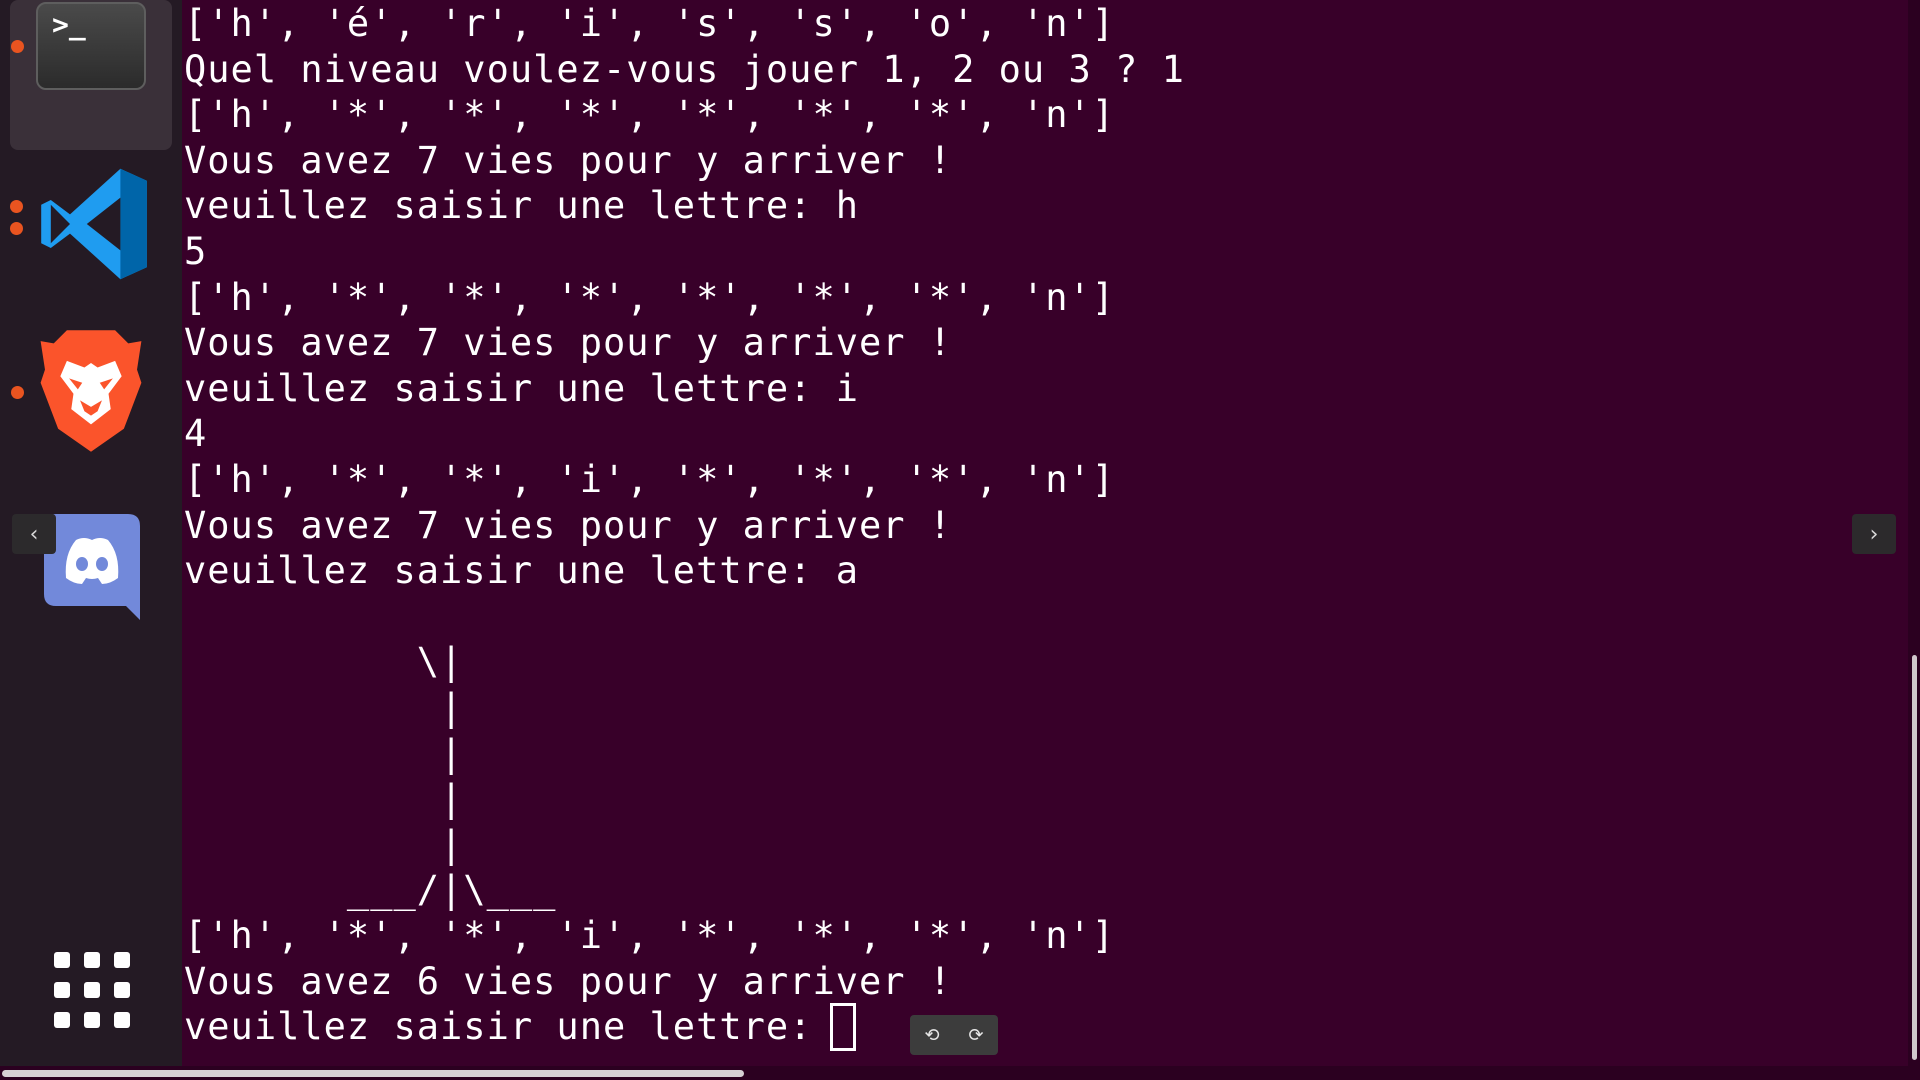  I want to click on terminal-prompt-glyph: >_, so click(69, 24).